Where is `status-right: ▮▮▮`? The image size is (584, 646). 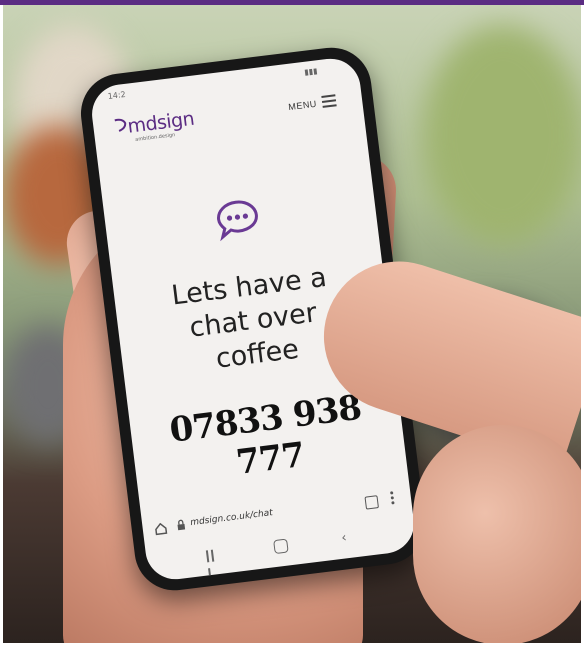 status-right: ▮▮▮ is located at coordinates (310, 71).